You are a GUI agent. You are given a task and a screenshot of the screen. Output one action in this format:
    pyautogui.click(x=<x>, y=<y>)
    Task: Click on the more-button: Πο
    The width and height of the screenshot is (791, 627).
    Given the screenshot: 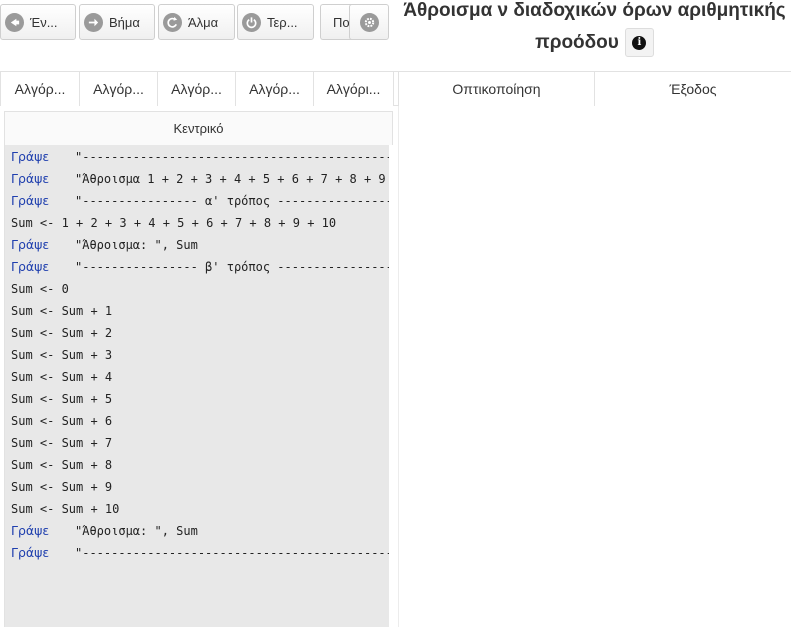 What is the action you would take?
    pyautogui.click(x=336, y=22)
    